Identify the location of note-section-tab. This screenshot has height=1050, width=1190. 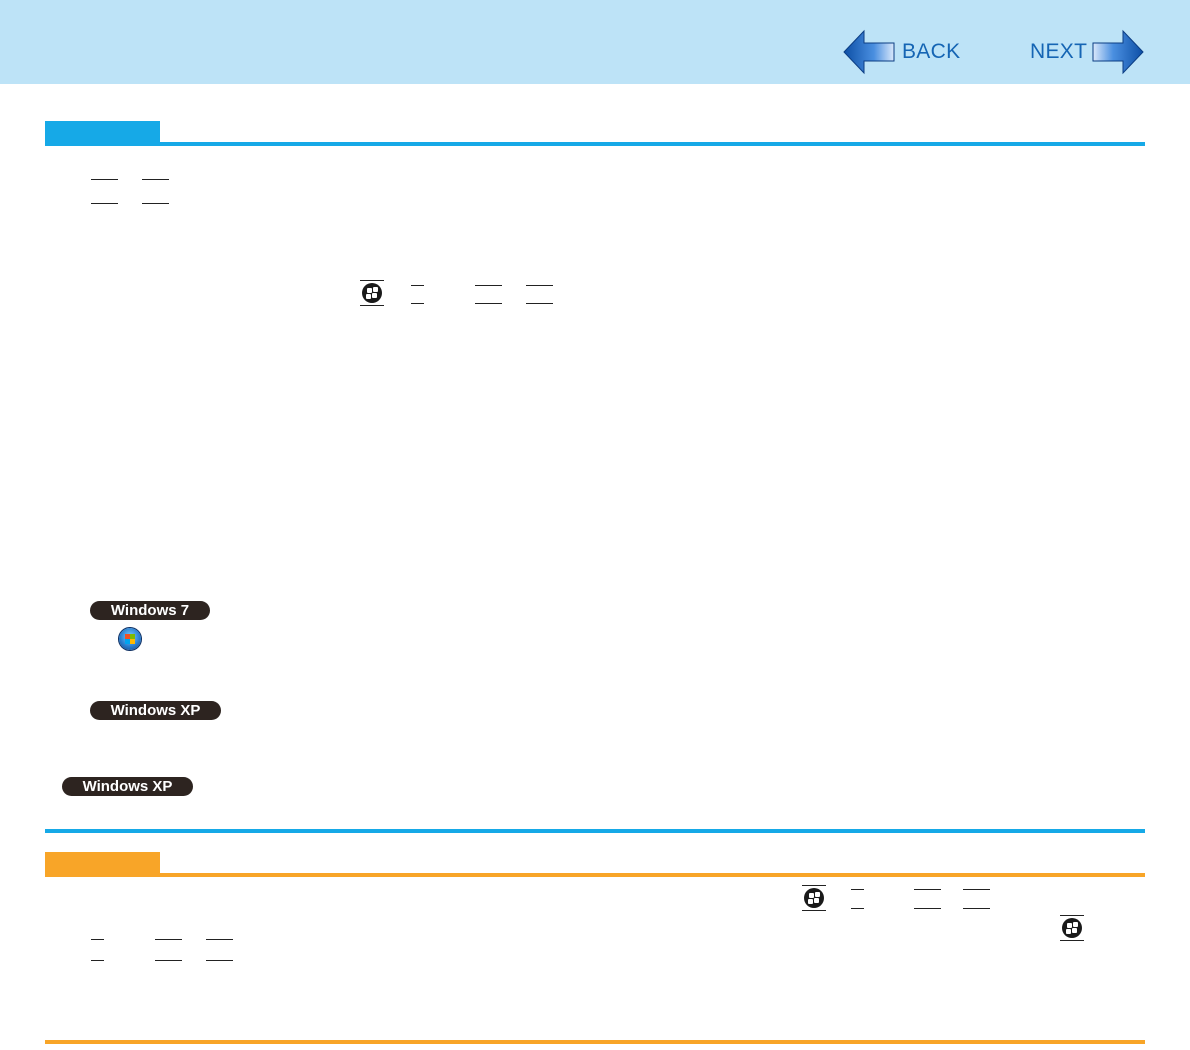
(102, 132).